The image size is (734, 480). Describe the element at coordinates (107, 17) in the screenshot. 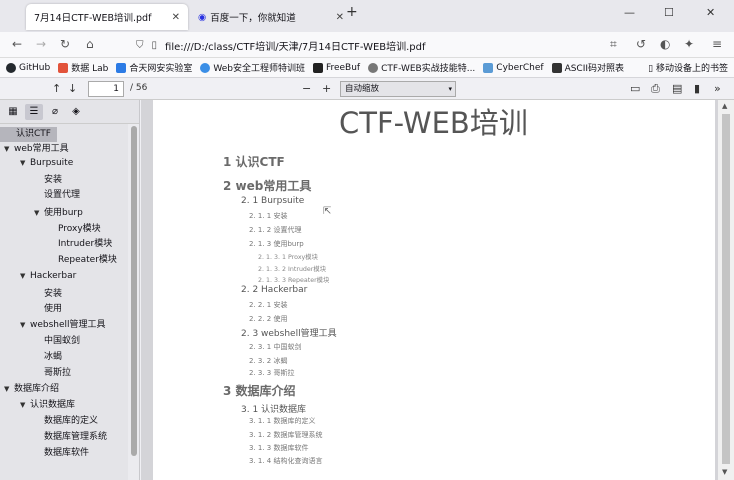

I see `tab-pdf: 7月14日CTF-WEB培训.pdf ✕` at that location.